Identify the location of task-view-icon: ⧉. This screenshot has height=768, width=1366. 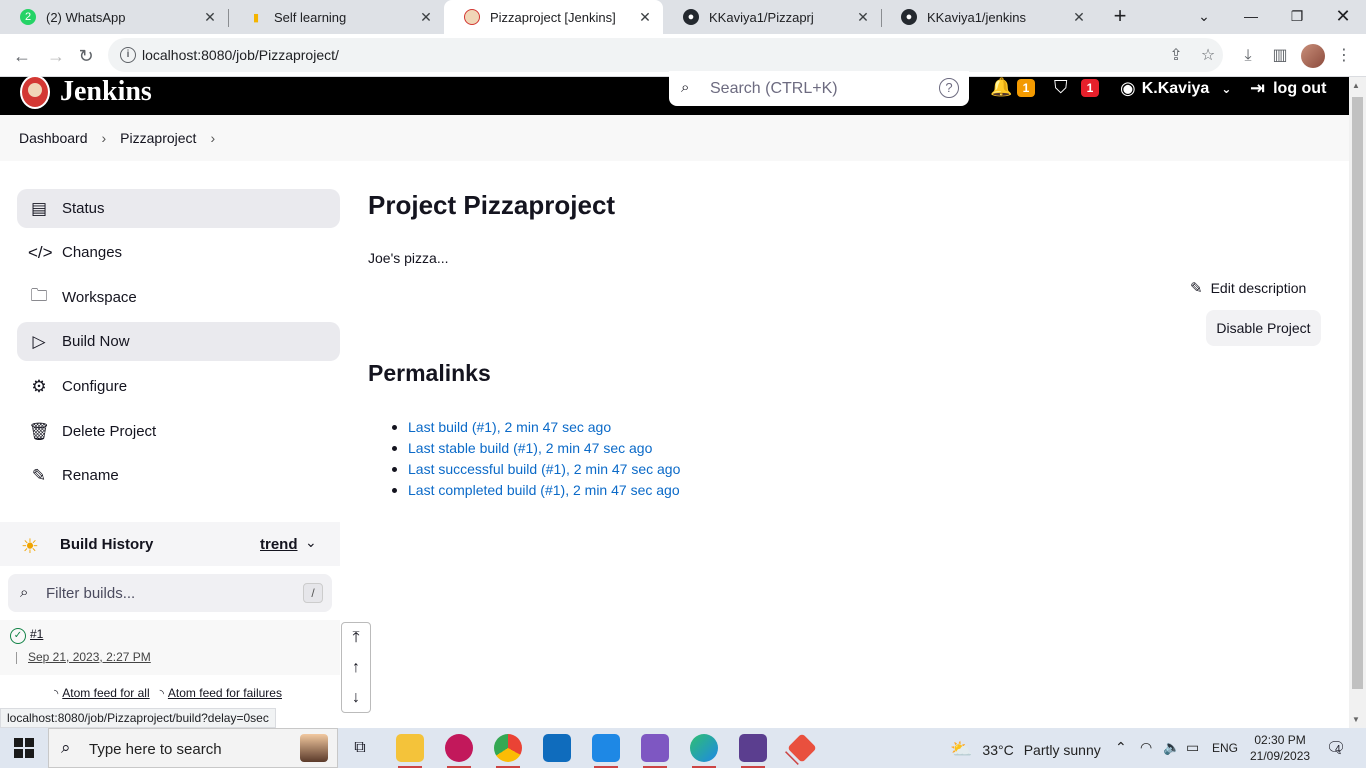
(360, 748).